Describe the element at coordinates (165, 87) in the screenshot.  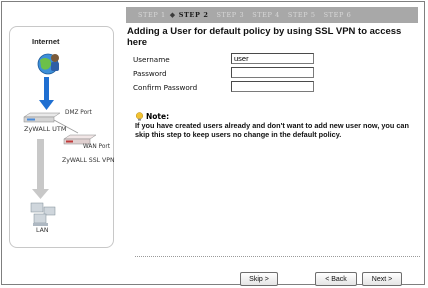
I see `confirm-password-label: Confirm Password` at that location.